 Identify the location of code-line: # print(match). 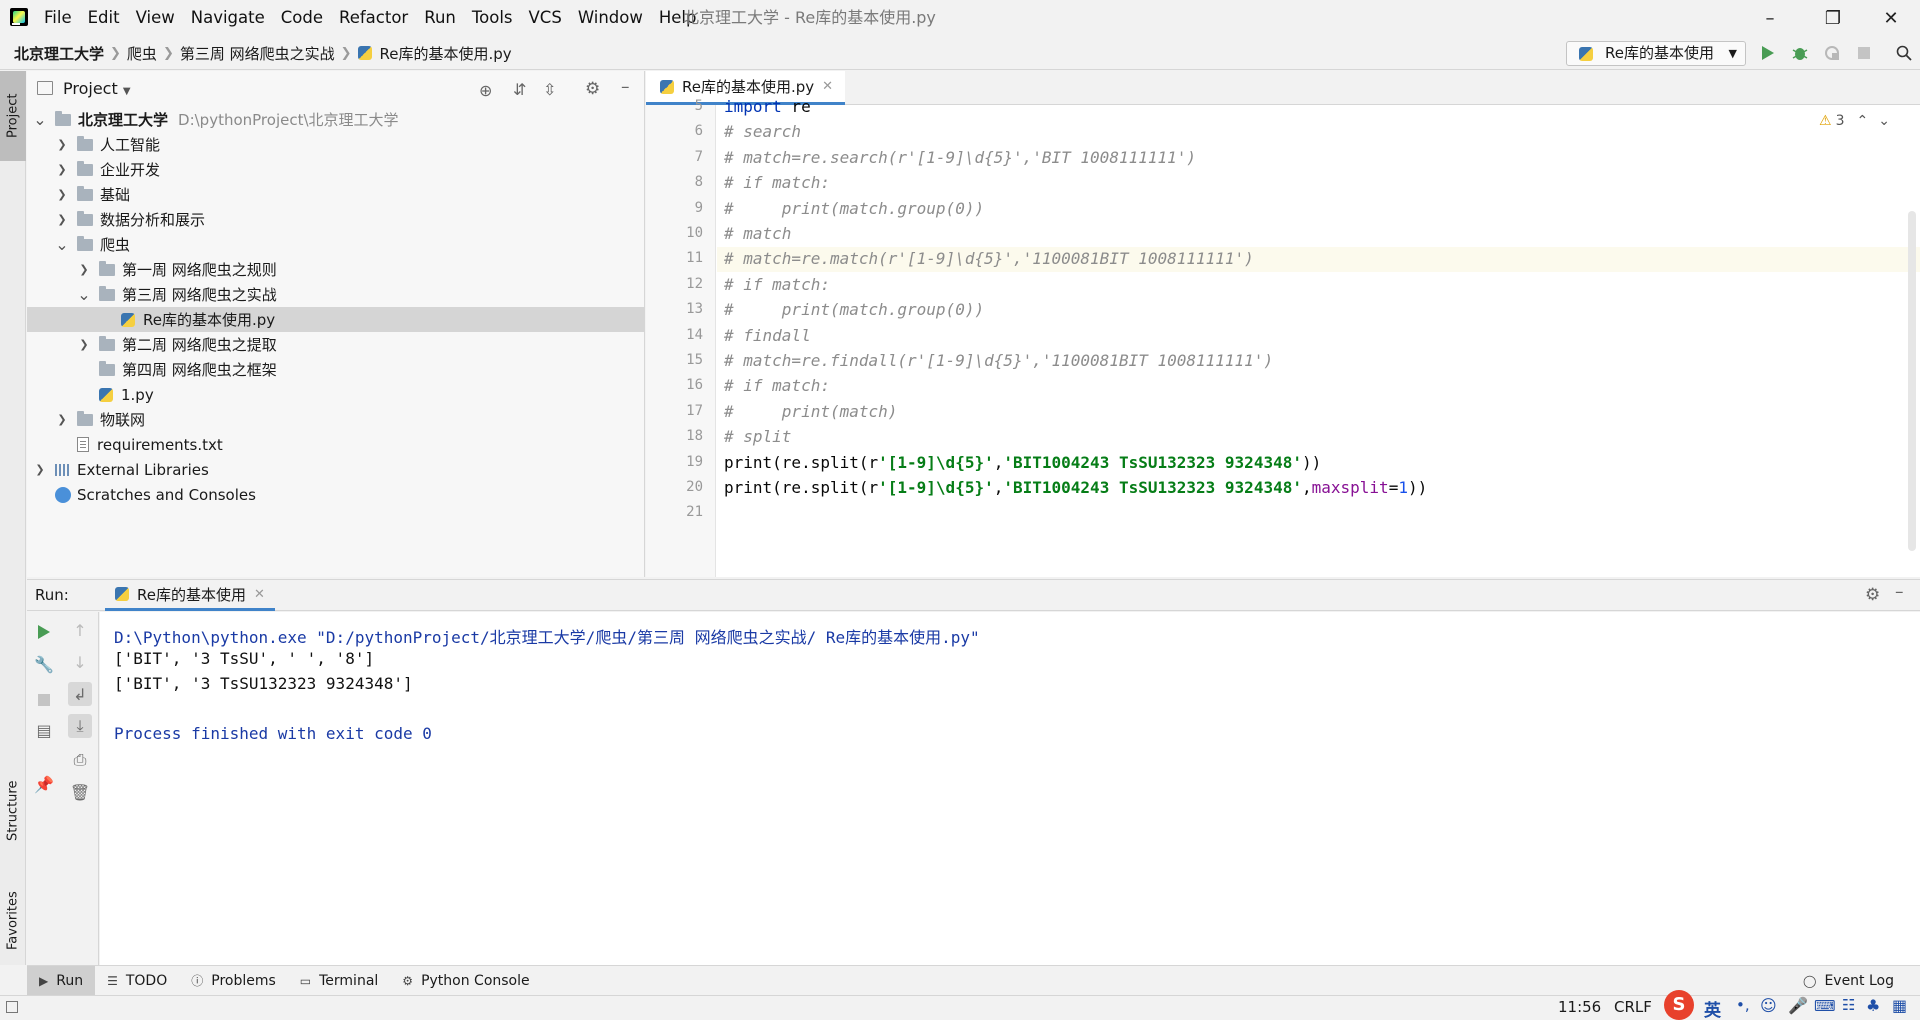
(810, 411).